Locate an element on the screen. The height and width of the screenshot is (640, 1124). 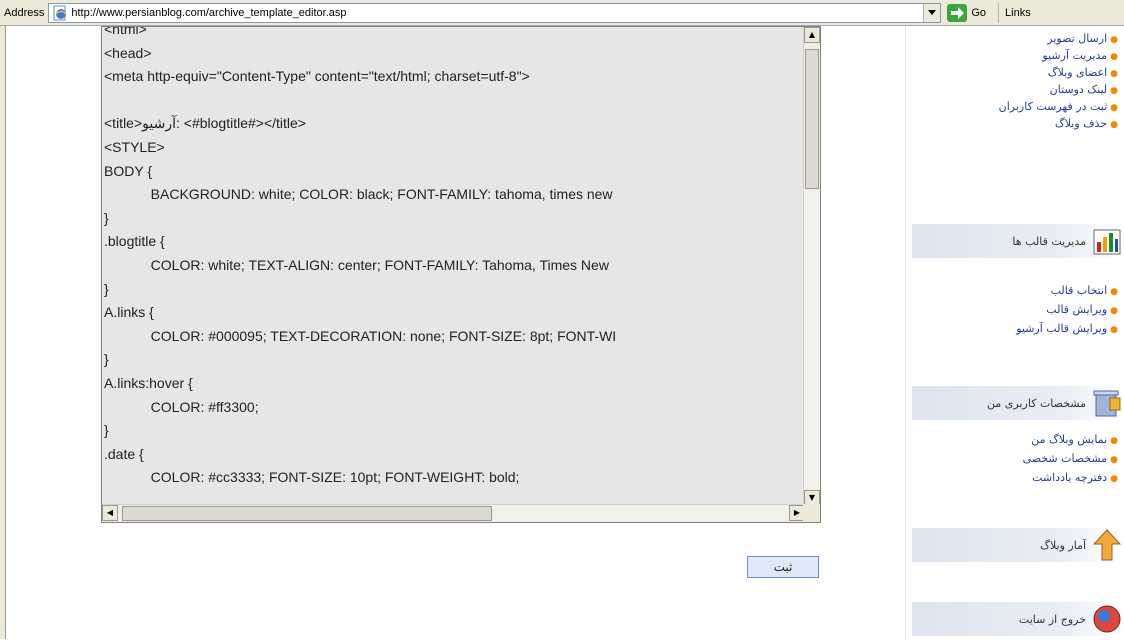
code-line: A.links:hover { is located at coordinates (148, 383).